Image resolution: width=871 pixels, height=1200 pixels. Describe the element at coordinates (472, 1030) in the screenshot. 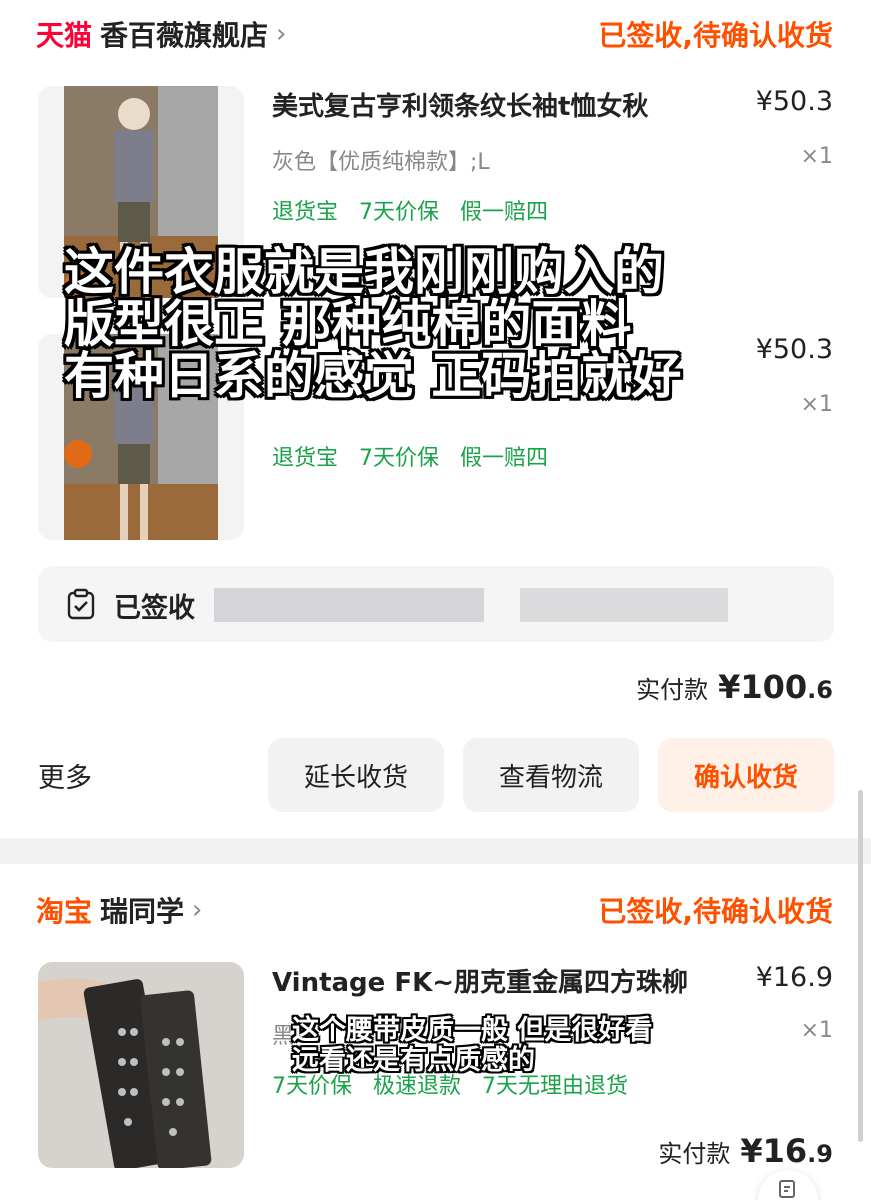

I see `caption-line: 这个腰带皮质一般 但是很好看` at that location.